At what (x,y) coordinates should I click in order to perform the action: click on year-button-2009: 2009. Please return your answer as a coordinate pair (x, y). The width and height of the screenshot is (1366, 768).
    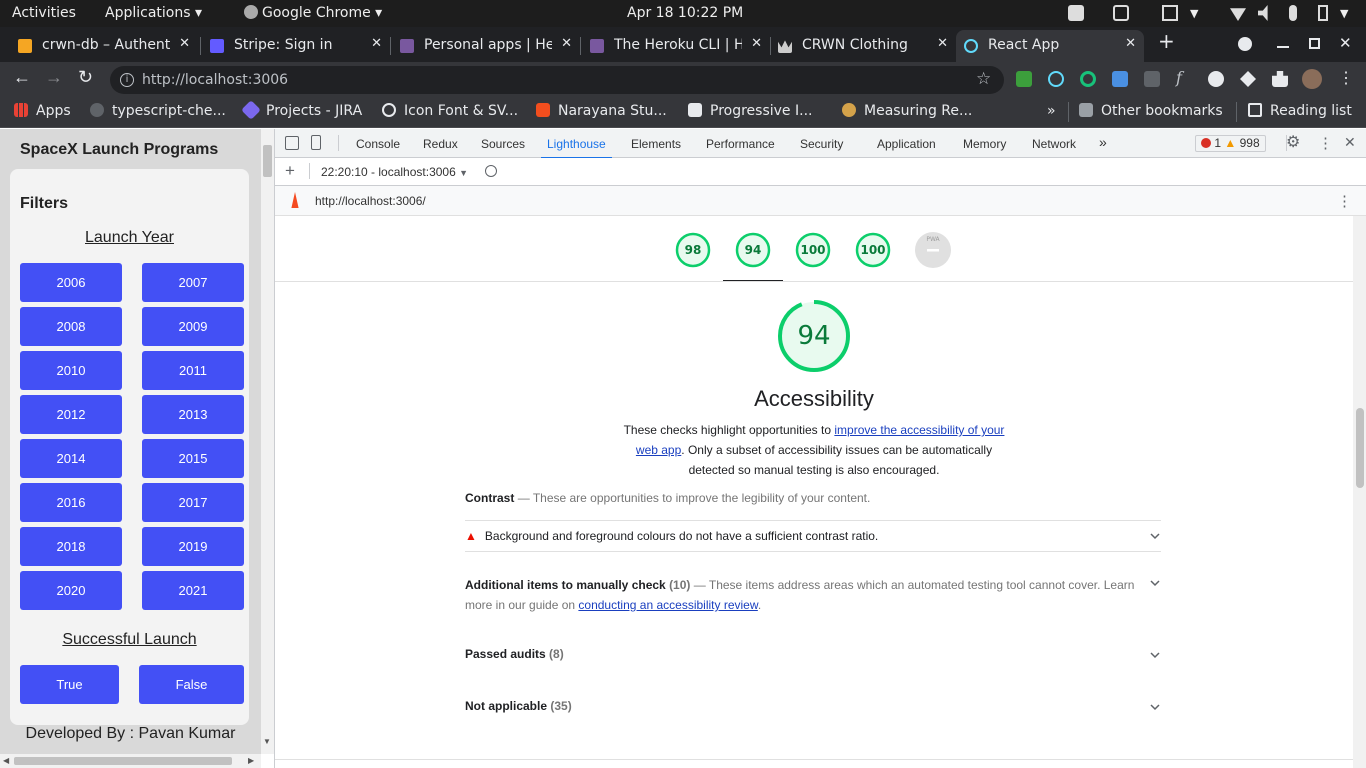
    Looking at the image, I should click on (193, 326).